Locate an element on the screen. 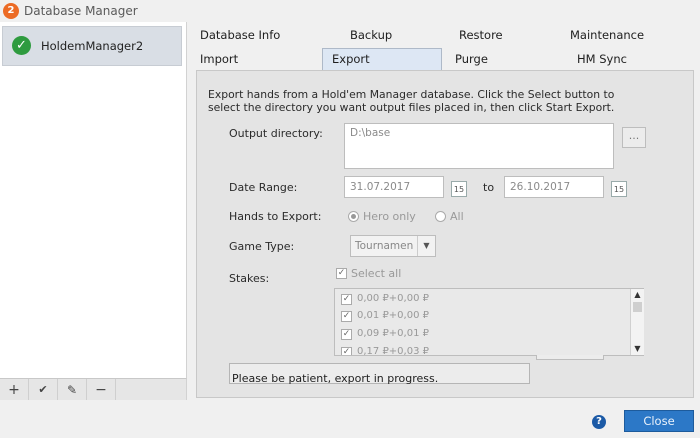  tab-export: Export is located at coordinates (382, 59).